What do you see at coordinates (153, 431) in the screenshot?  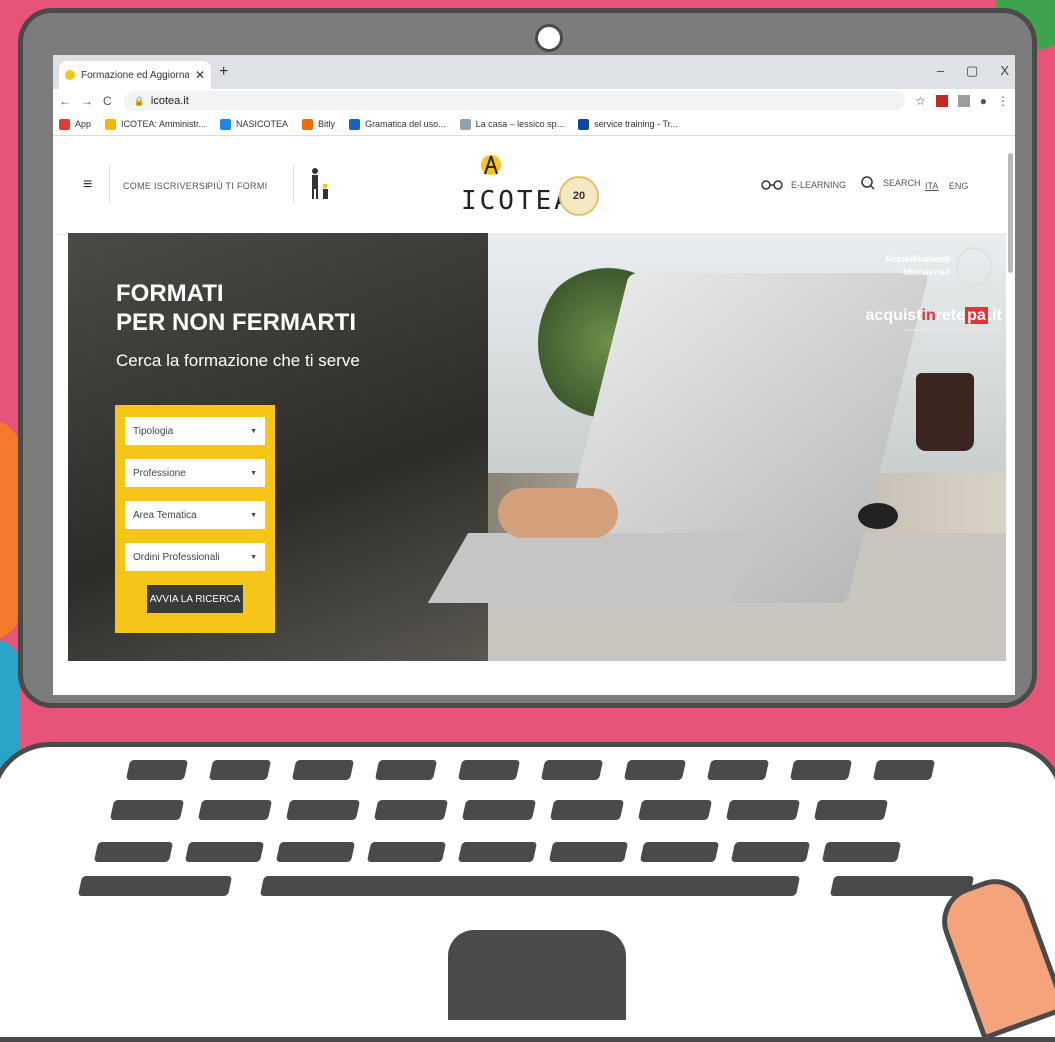 I see `select-label: Tipologia` at bounding box center [153, 431].